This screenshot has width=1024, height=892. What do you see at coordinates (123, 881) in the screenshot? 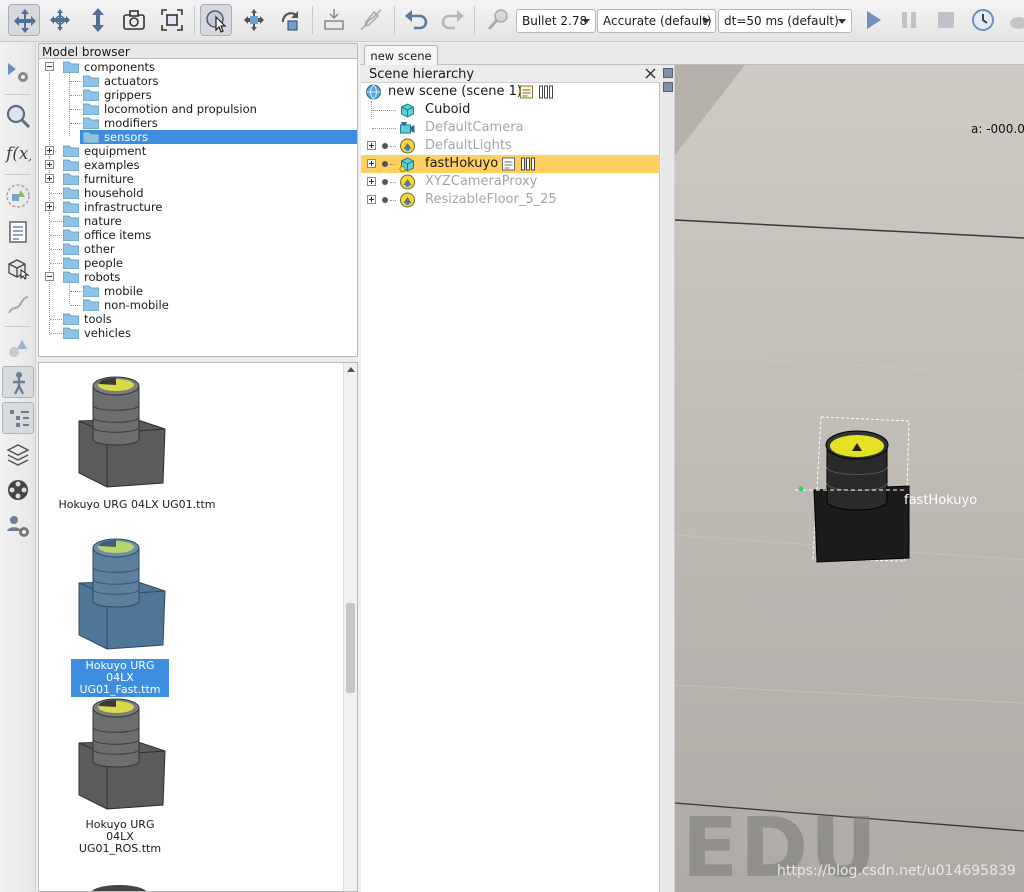
I see `model-thumbnail-partial` at bounding box center [123, 881].